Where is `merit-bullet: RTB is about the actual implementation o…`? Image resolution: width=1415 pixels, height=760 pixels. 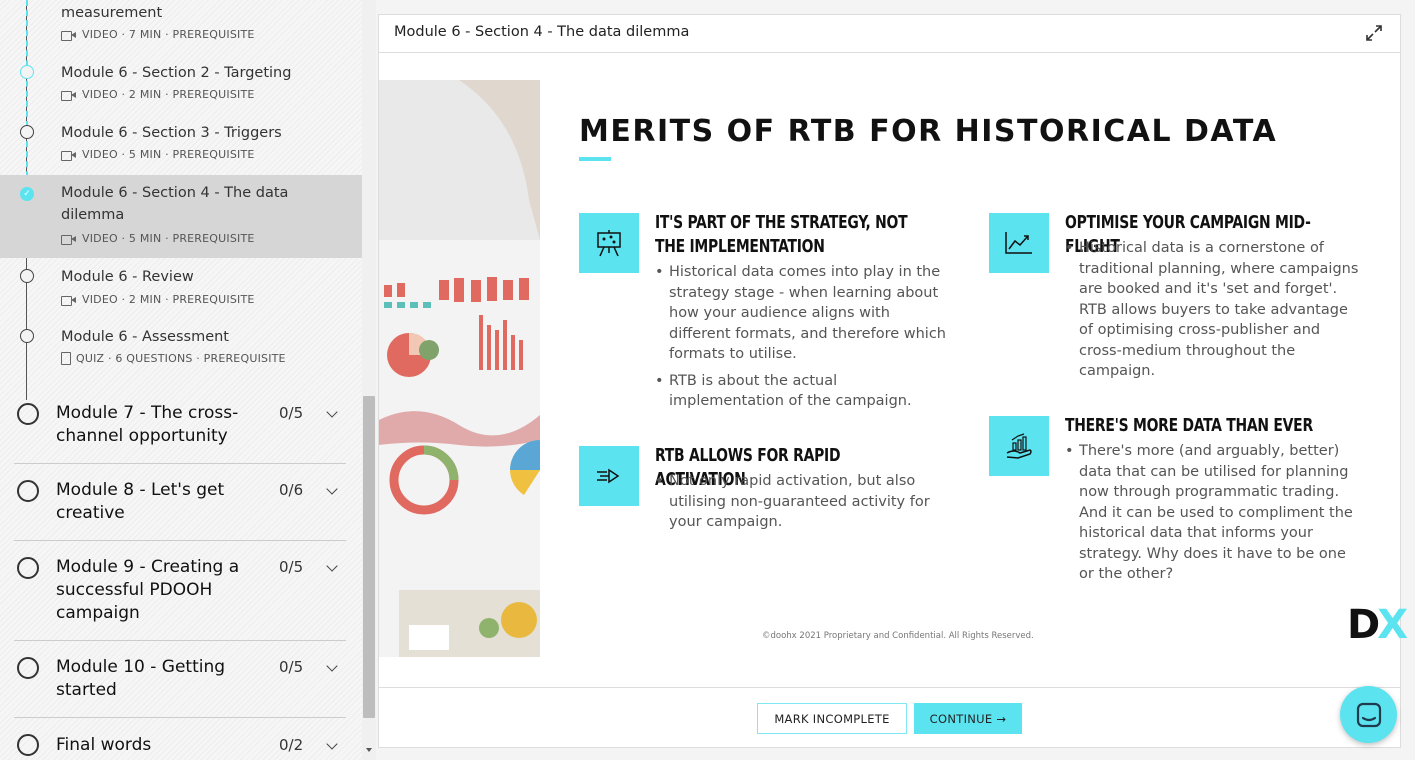
merit-bullet: RTB is about the actual implementation o… is located at coordinates (805, 391).